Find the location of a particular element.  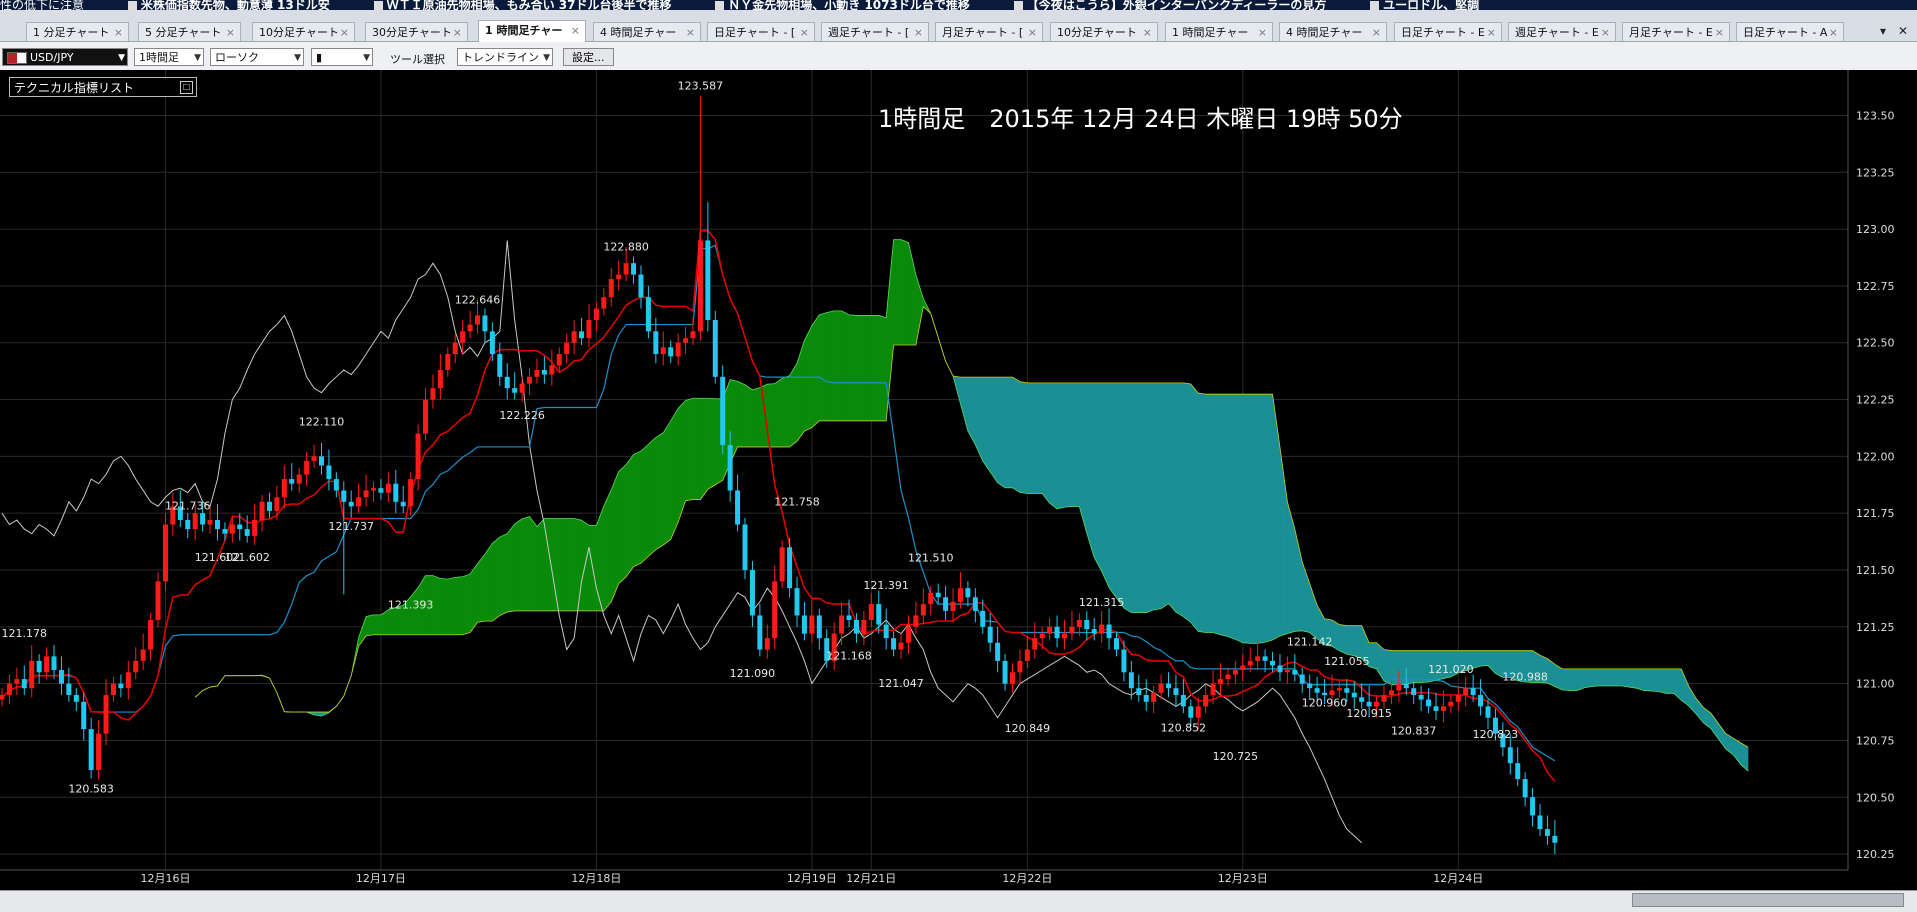

tab-daily: 日足チャート - [× is located at coordinates (761, 31).